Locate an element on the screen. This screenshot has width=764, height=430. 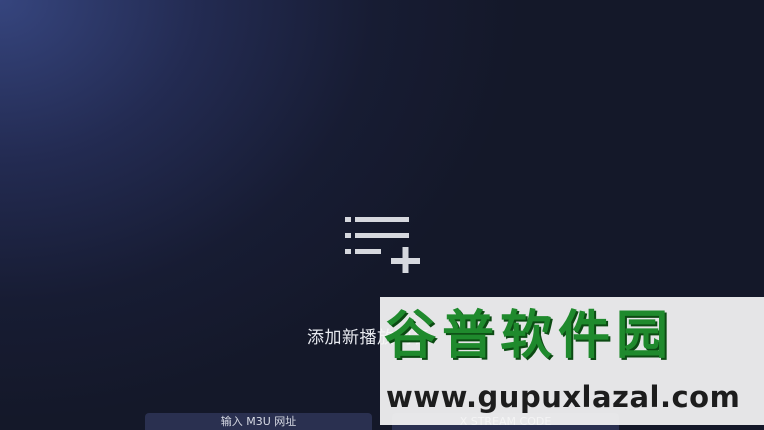
watermark-overlay: 谷普软件园 www.gupuxlazal.com is located at coordinates (572, 361).